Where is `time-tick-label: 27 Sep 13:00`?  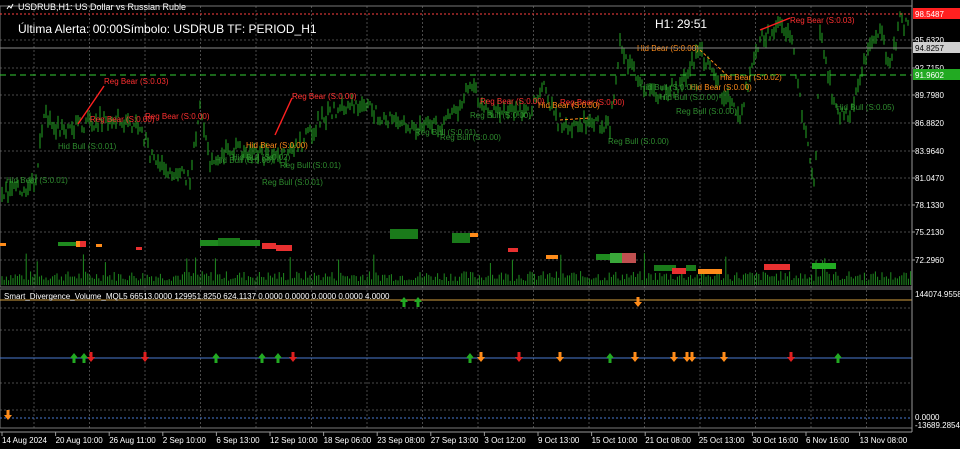 time-tick-label: 27 Sep 13:00 is located at coordinates (455, 440).